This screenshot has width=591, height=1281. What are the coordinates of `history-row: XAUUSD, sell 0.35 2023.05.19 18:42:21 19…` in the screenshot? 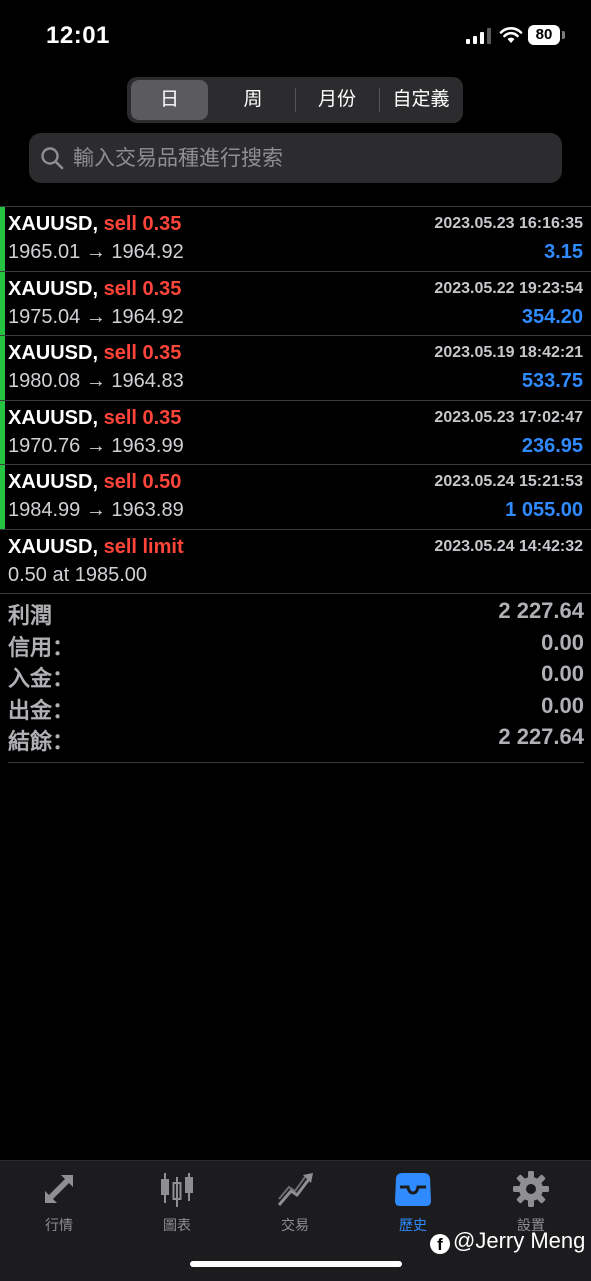 It's located at (295, 368).